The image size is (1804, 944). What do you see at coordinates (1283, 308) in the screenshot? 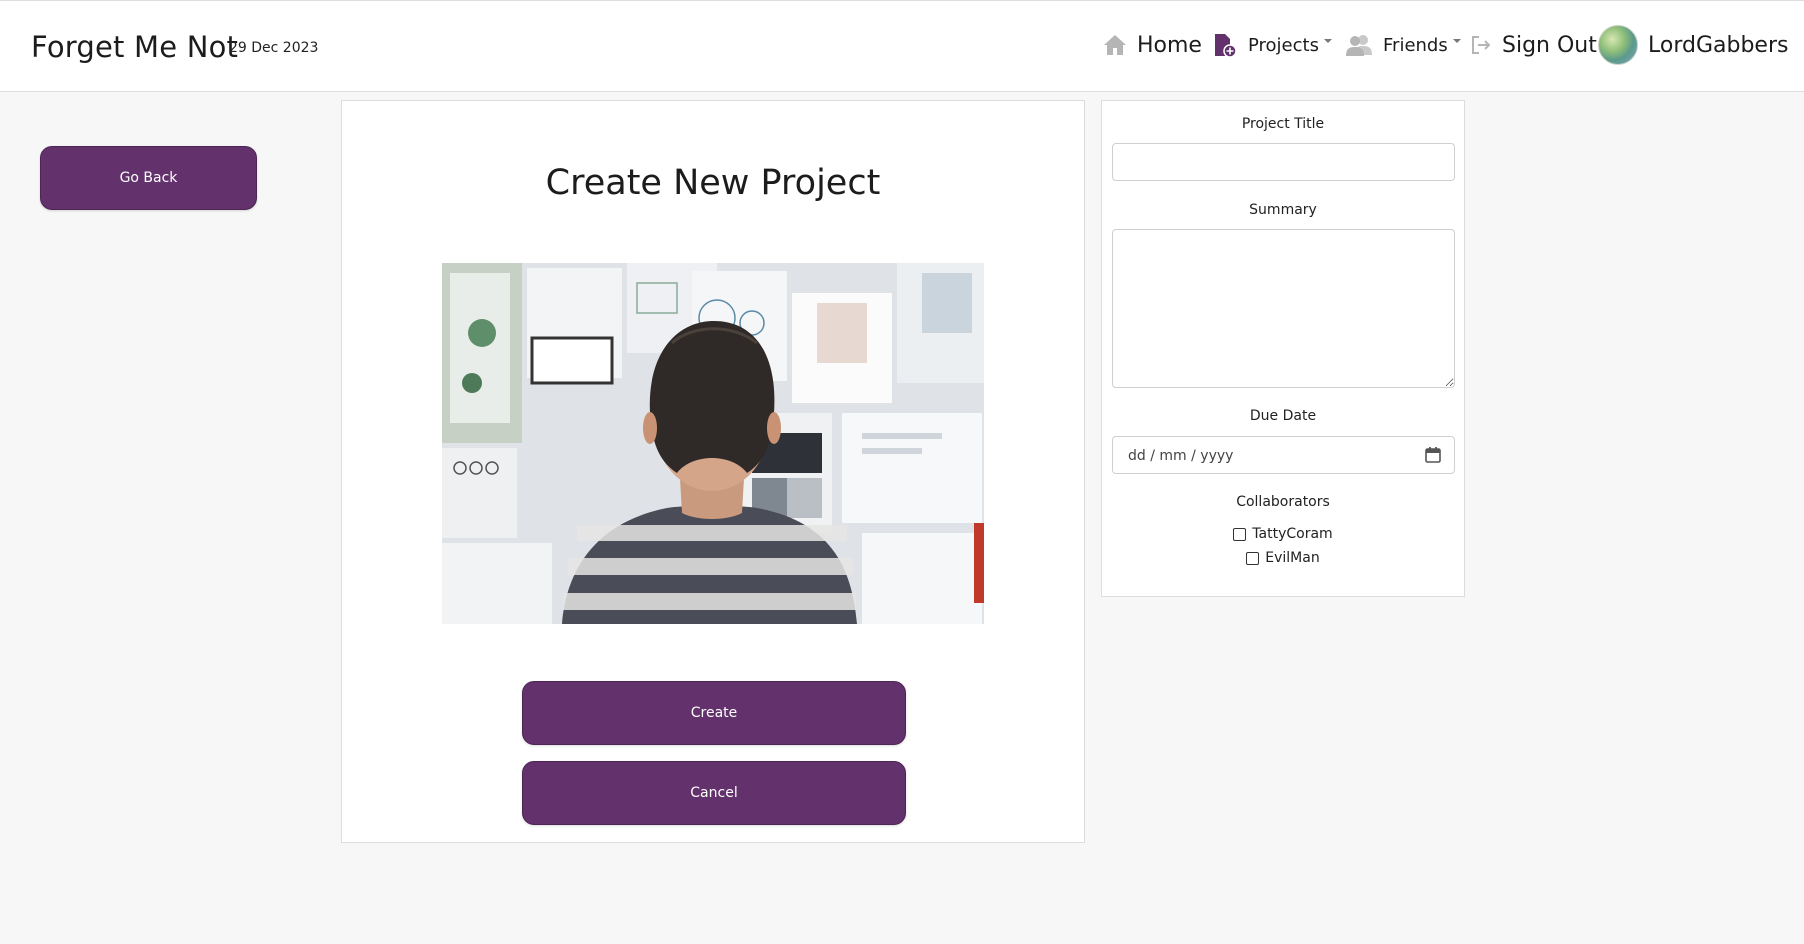
I see `summary-textarea` at bounding box center [1283, 308].